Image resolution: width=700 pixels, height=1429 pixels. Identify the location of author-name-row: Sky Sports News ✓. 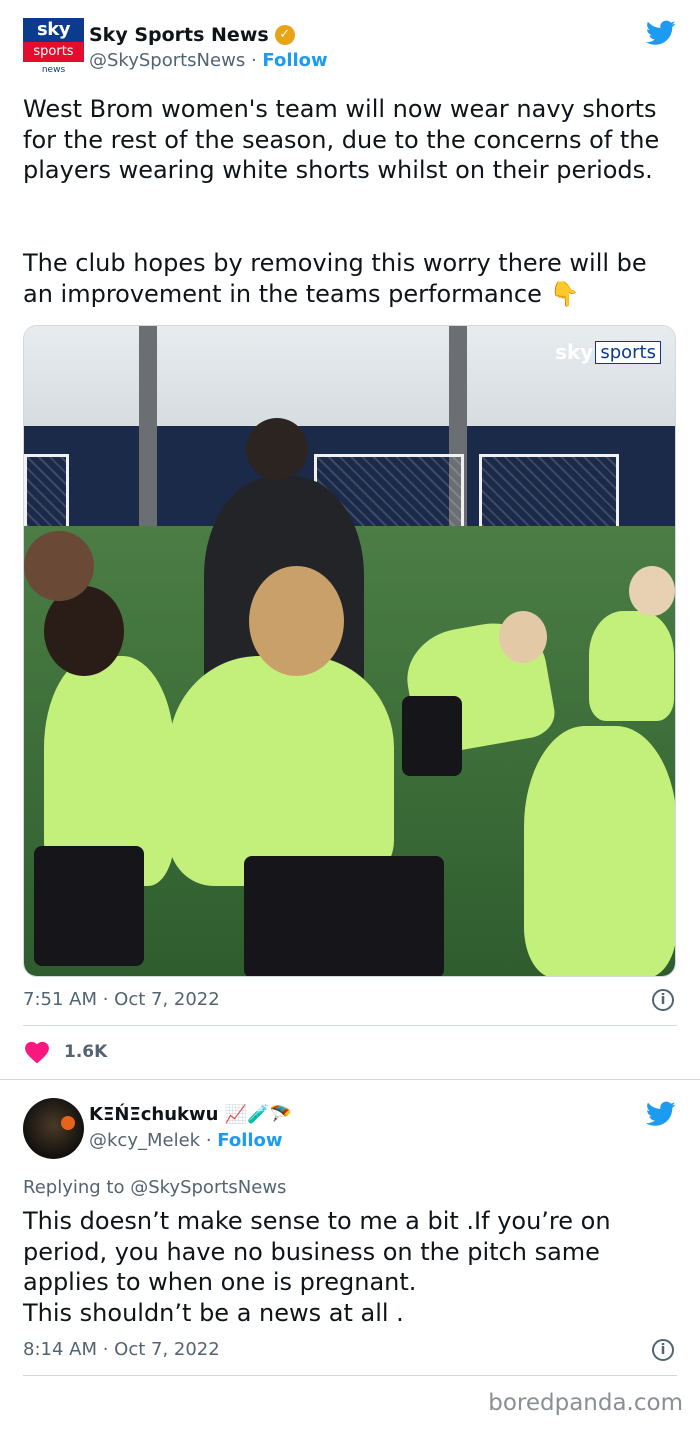
(192, 35).